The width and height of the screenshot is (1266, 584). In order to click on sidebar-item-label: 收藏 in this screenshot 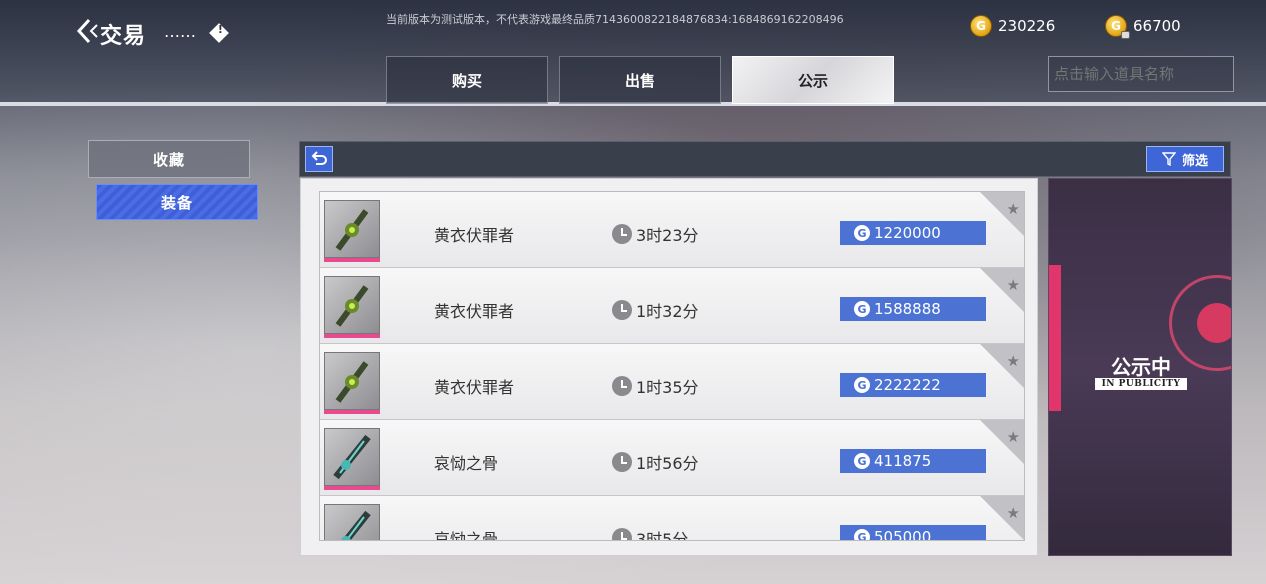, I will do `click(168, 159)`.